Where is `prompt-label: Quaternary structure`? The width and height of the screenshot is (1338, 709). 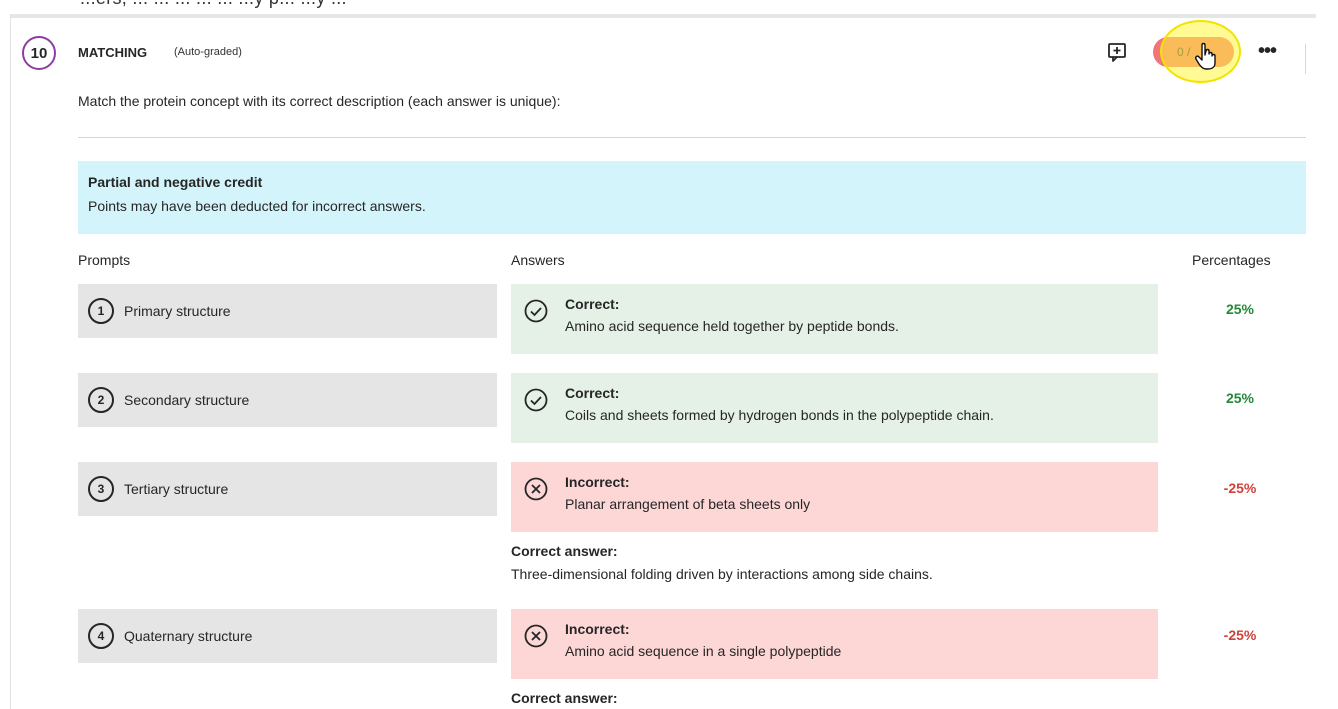 prompt-label: Quaternary structure is located at coordinates (188, 636).